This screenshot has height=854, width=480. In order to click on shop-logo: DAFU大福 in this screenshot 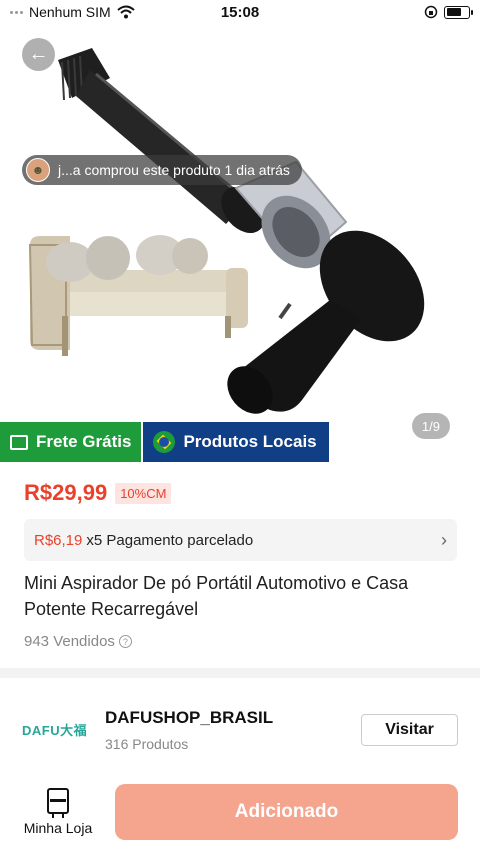, I will do `click(55, 730)`.